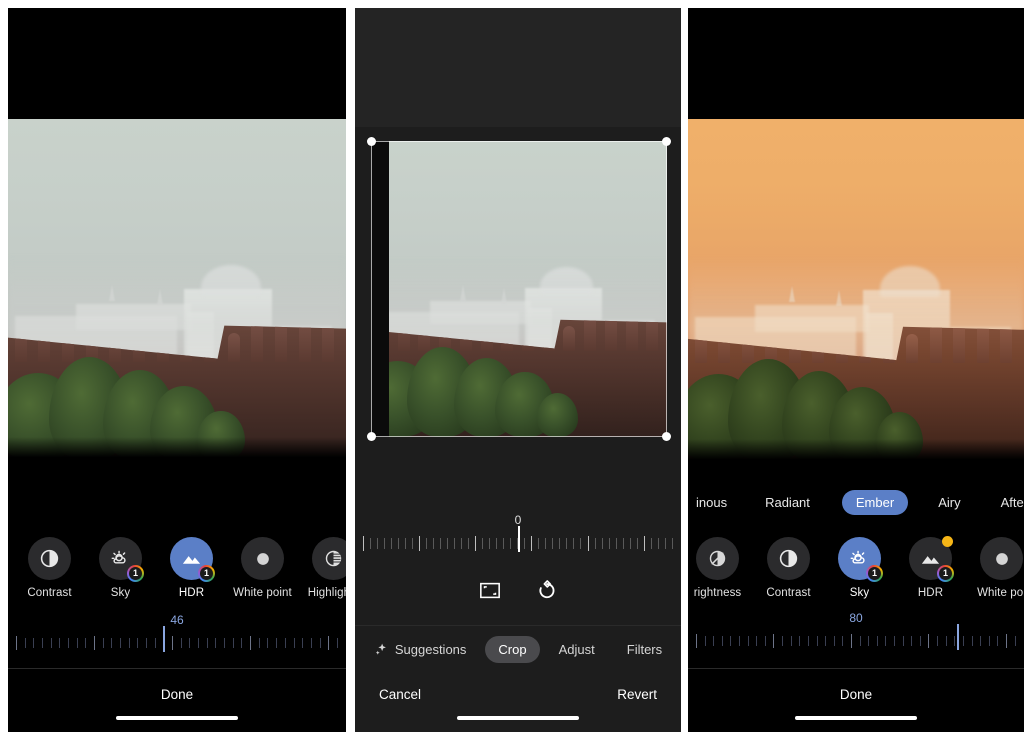 This screenshot has height=732, width=1024. I want to click on sky-value-slider: 80, so click(856, 635).